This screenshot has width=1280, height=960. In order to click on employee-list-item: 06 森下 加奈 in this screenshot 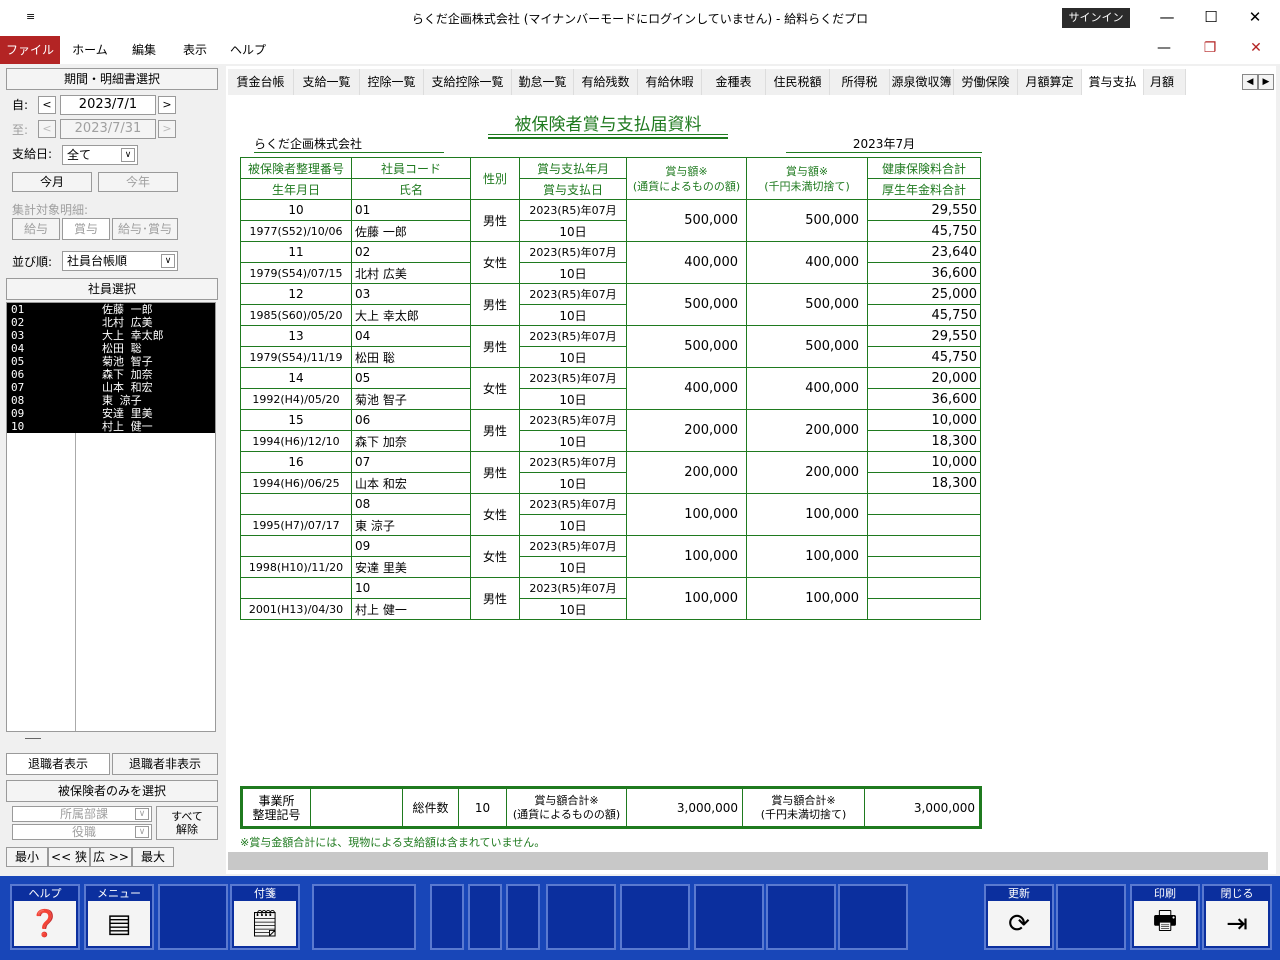, I will do `click(111, 374)`.